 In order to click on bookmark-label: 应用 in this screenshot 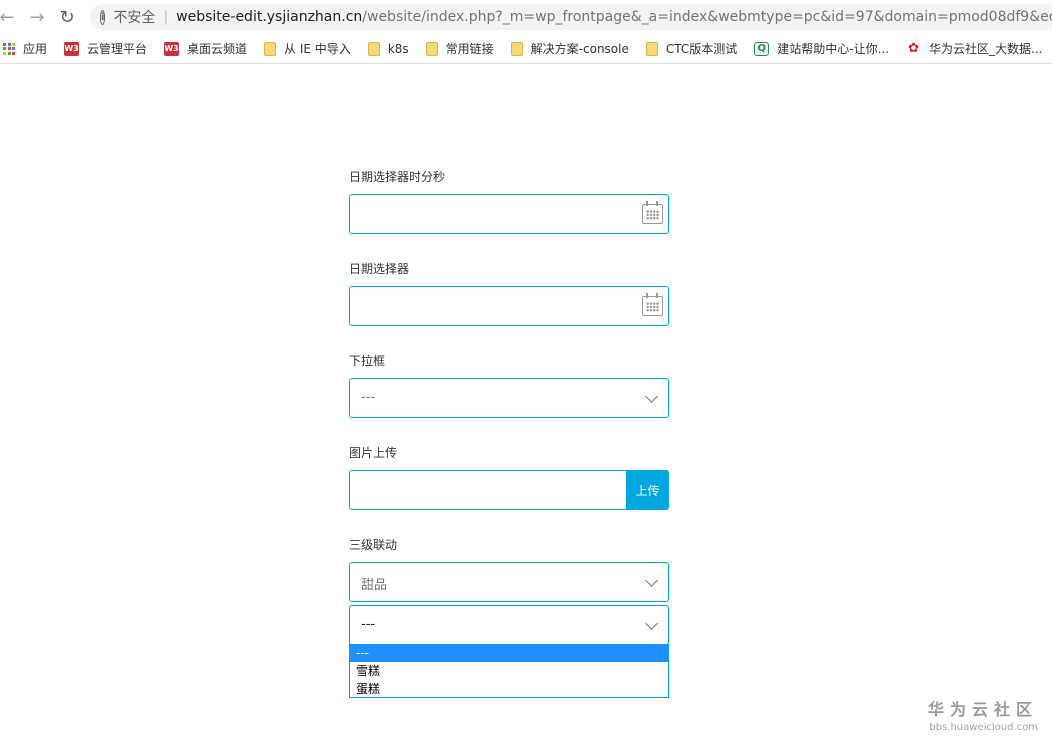, I will do `click(35, 49)`.